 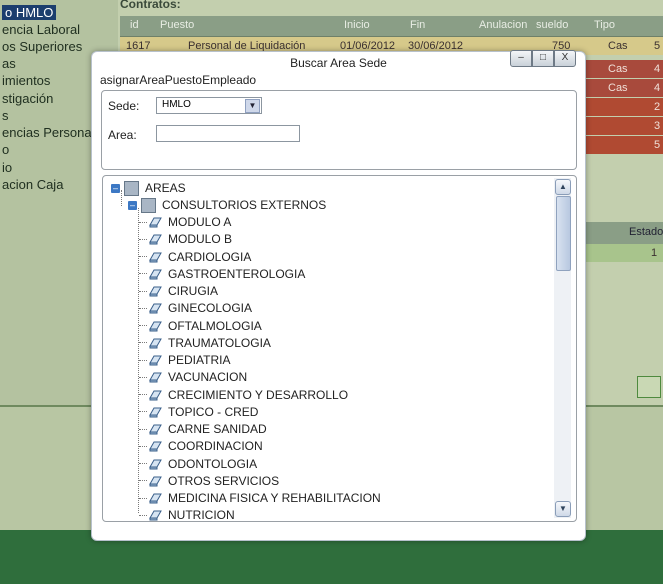 What do you see at coordinates (417, 25) in the screenshot?
I see `column-header-fin: Fin` at bounding box center [417, 25].